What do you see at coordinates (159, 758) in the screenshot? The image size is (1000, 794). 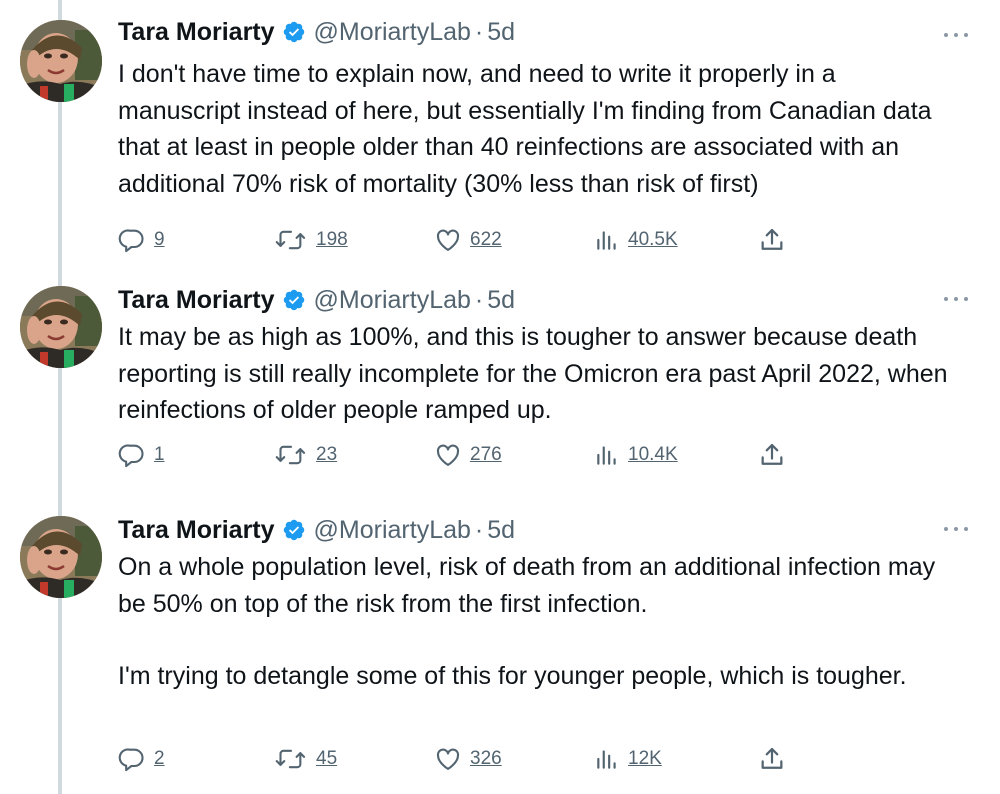 I see `reply-count: 2` at bounding box center [159, 758].